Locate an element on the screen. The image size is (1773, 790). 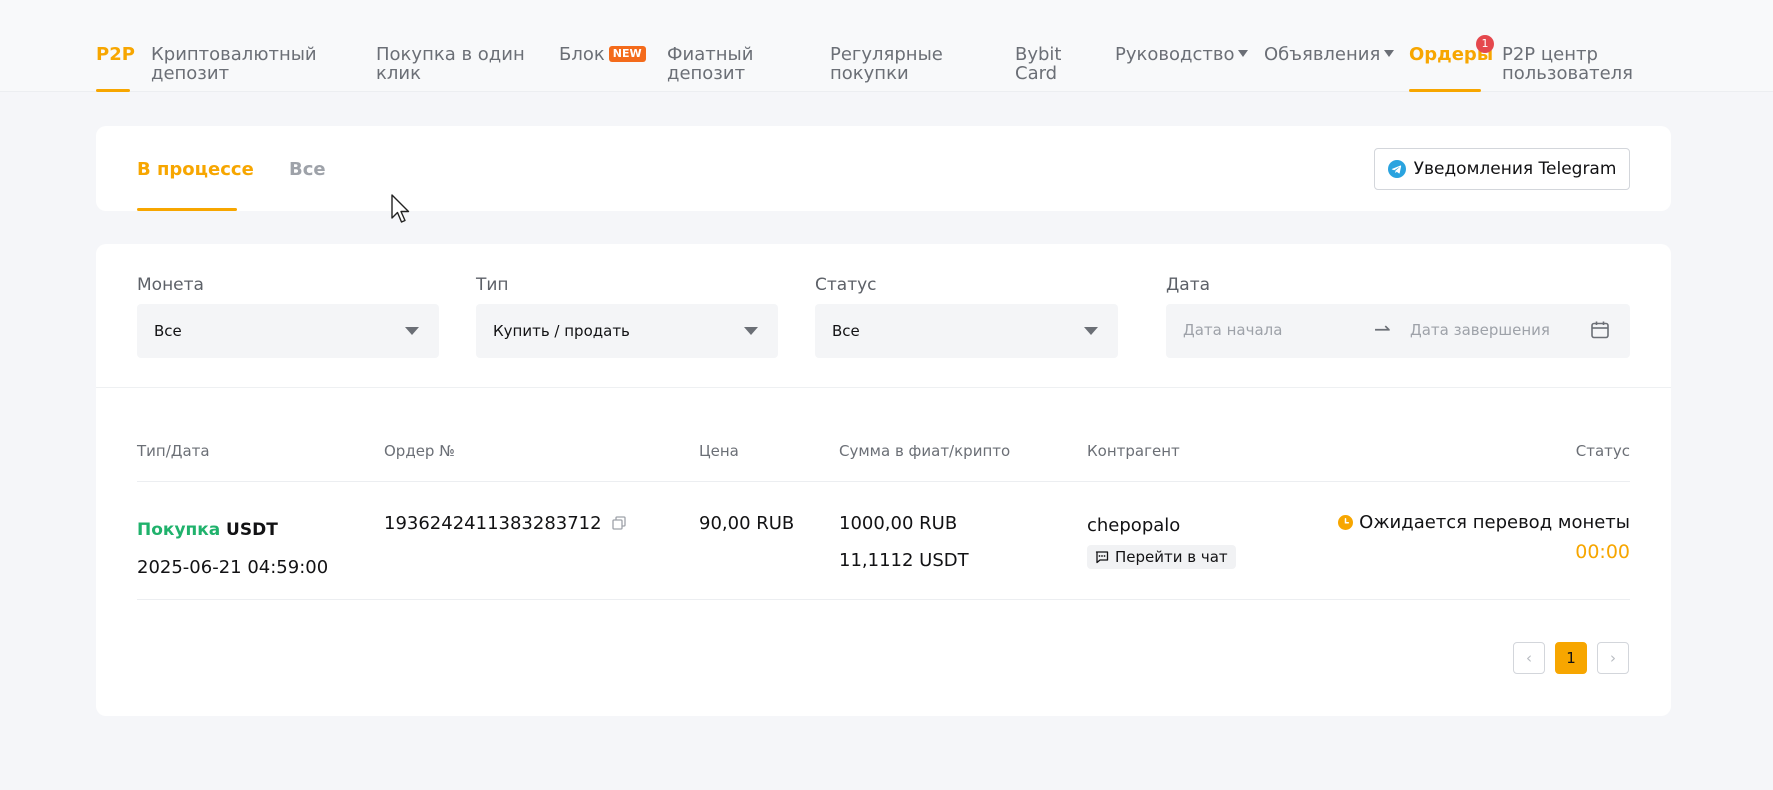
telegram-notifications-button: Уведомления Telegram is located at coordinates (1502, 169).